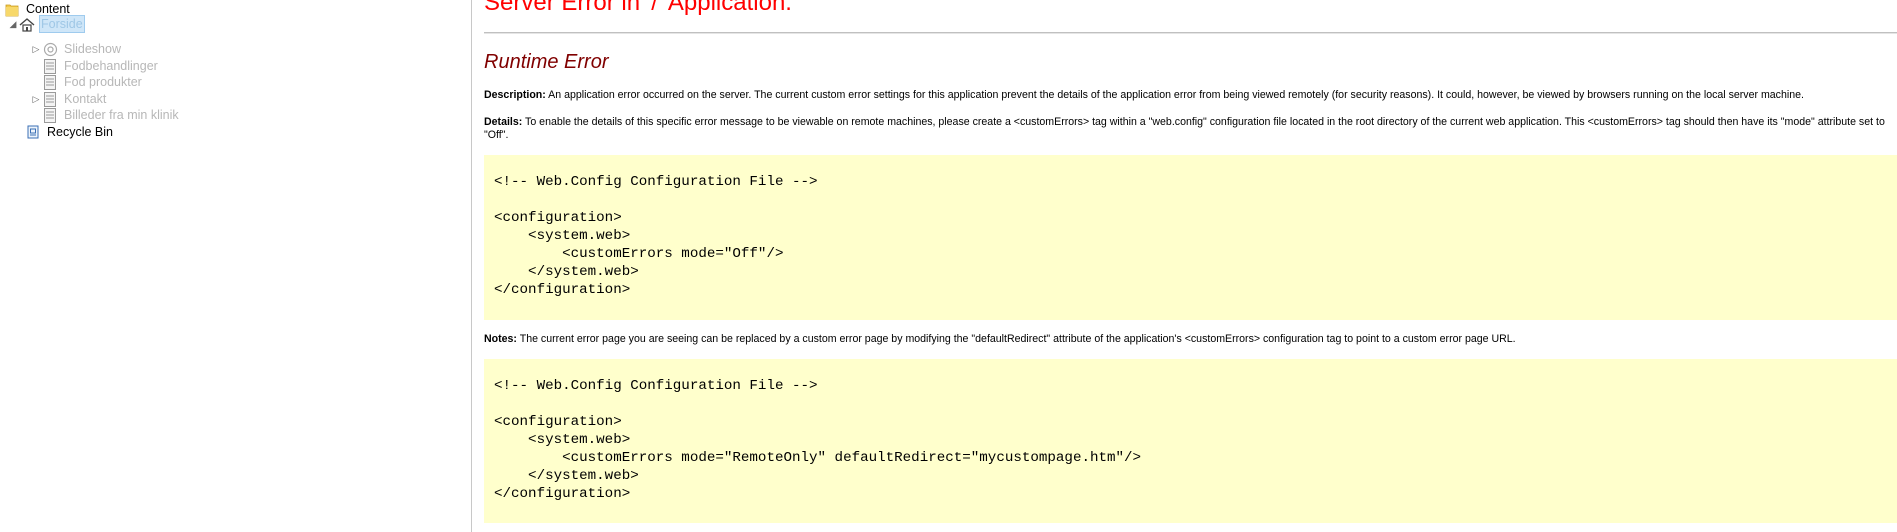 The width and height of the screenshot is (1897, 532). Describe the element at coordinates (638, 8) in the screenshot. I see `error-title: Server Error in '/' Application.` at that location.